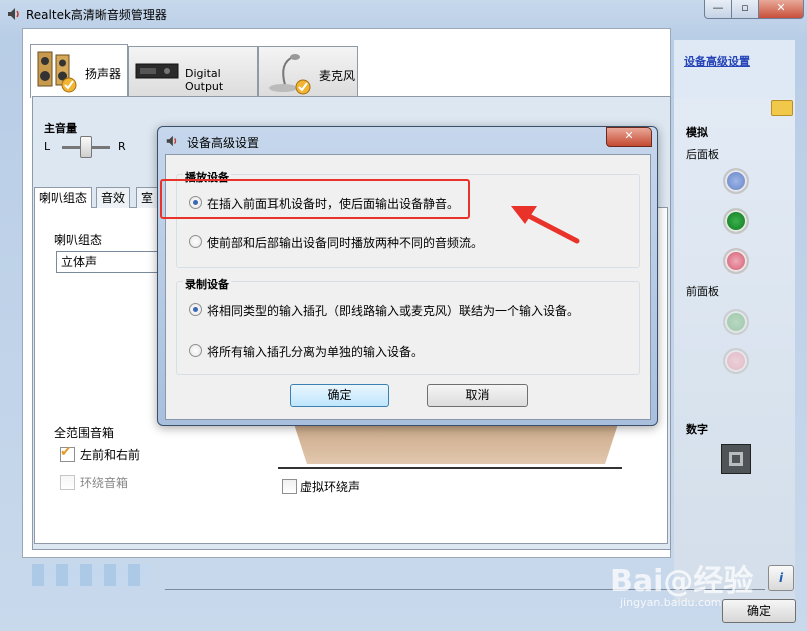 The height and width of the screenshot is (631, 807). I want to click on room-floor-graphic, so click(456, 444).